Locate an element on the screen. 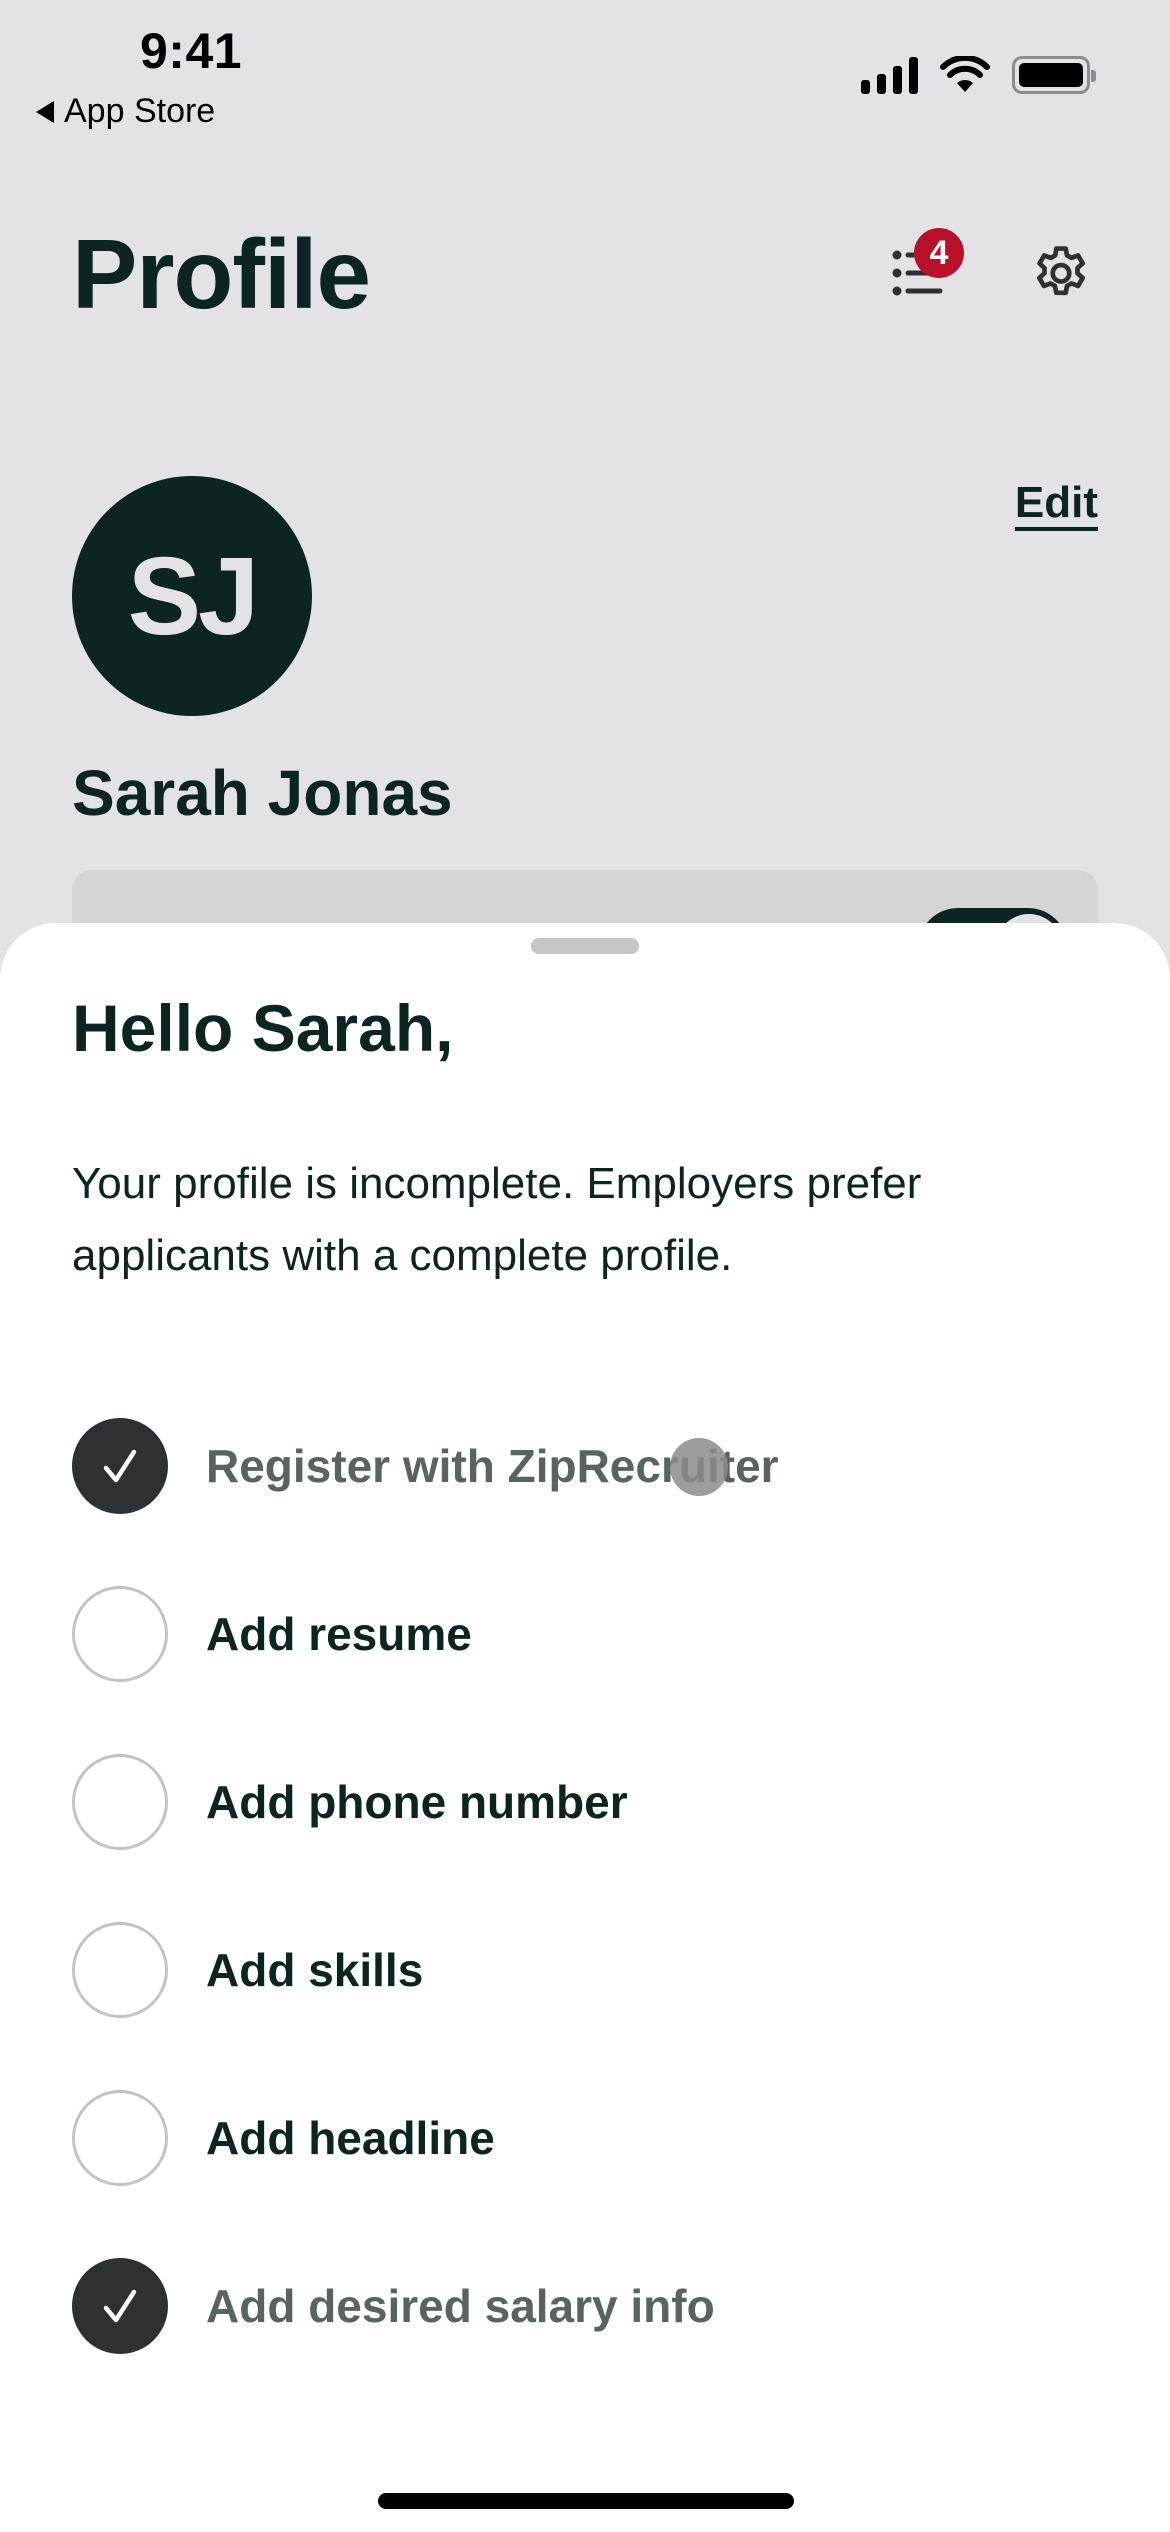  status-icons is located at coordinates (978, 75).